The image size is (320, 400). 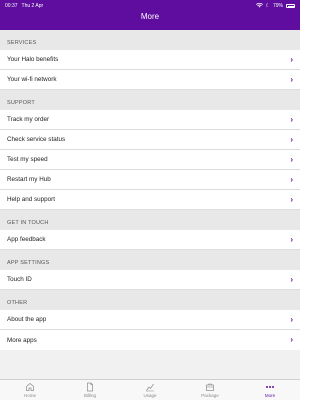 I want to click on section-header-services: SERVICES, so click(x=150, y=40).